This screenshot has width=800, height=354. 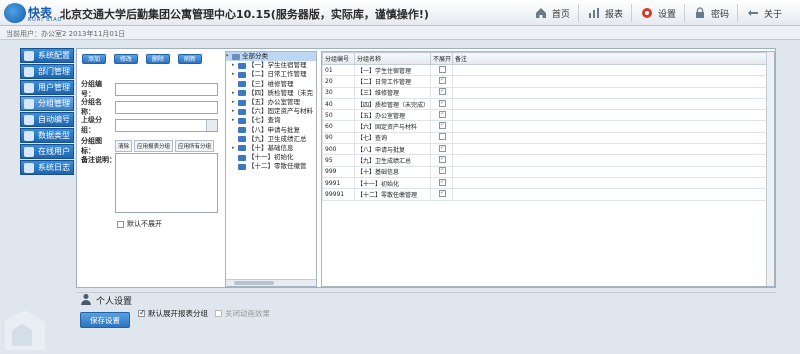 I want to click on sidenav-item-config: 系统配置, so click(x=47, y=55).